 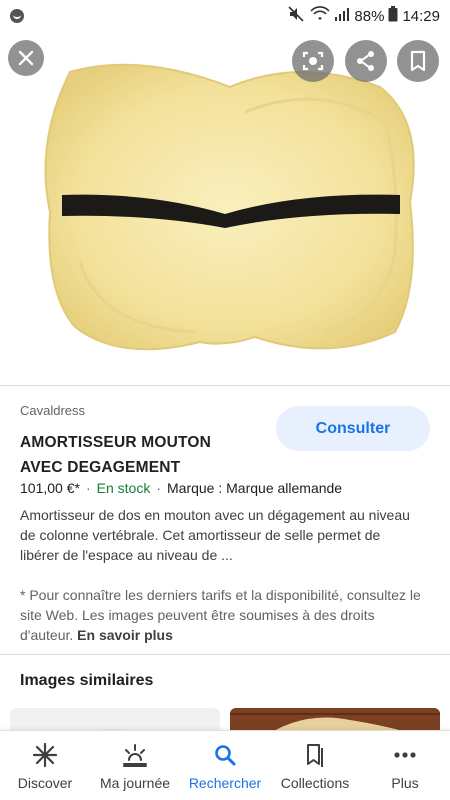 What do you see at coordinates (135, 755) in the screenshot?
I see `sunrise-icon` at bounding box center [135, 755].